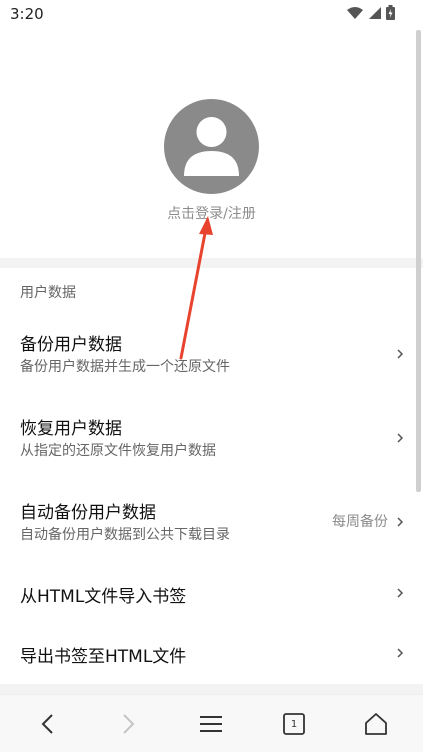 This screenshot has width=423, height=752. Describe the element at coordinates (208, 518) in the screenshot. I see `auto-backup-user-data-item: 自动备份用户数据 自动备份用户数据到公共下载目录 每周备份` at that location.